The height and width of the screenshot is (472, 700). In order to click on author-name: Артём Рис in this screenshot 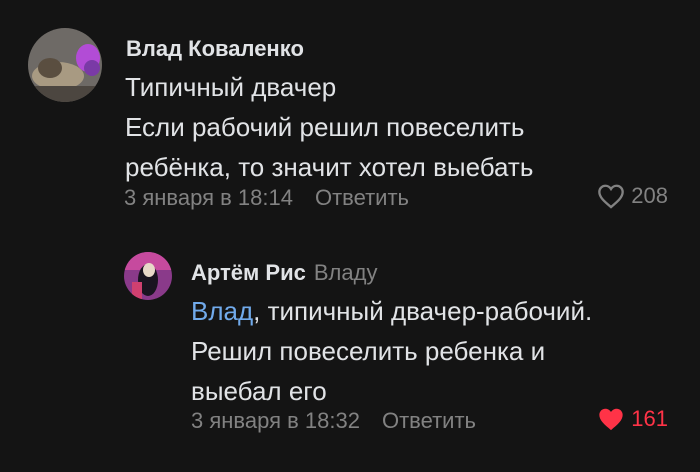, I will do `click(248, 272)`.